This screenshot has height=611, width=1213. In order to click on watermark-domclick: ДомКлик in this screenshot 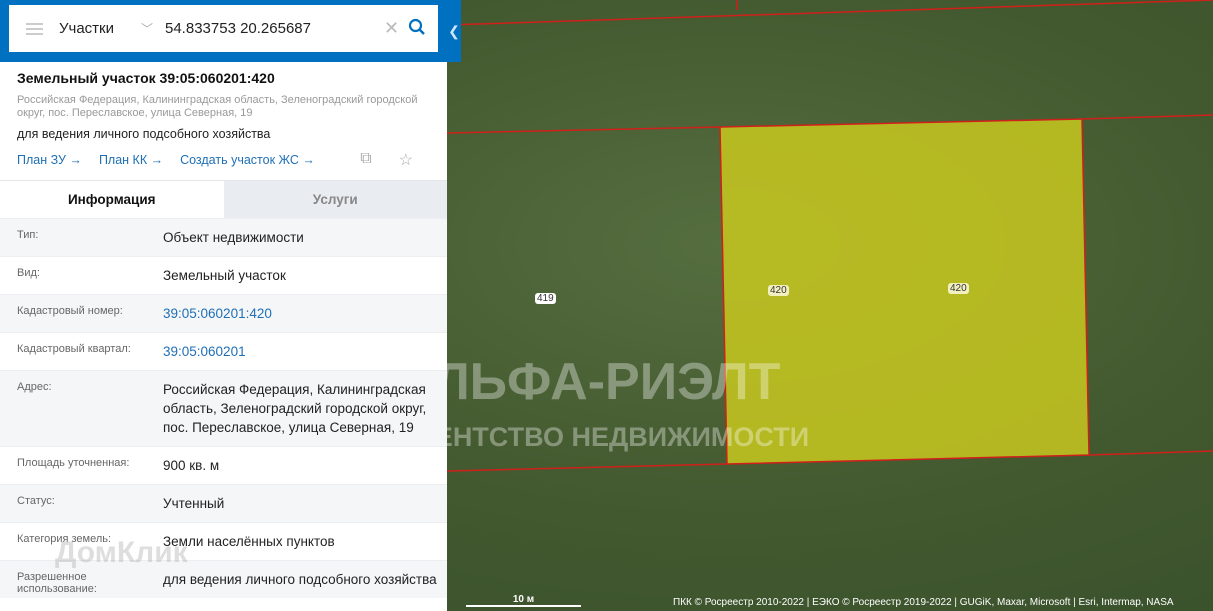, I will do `click(121, 552)`.